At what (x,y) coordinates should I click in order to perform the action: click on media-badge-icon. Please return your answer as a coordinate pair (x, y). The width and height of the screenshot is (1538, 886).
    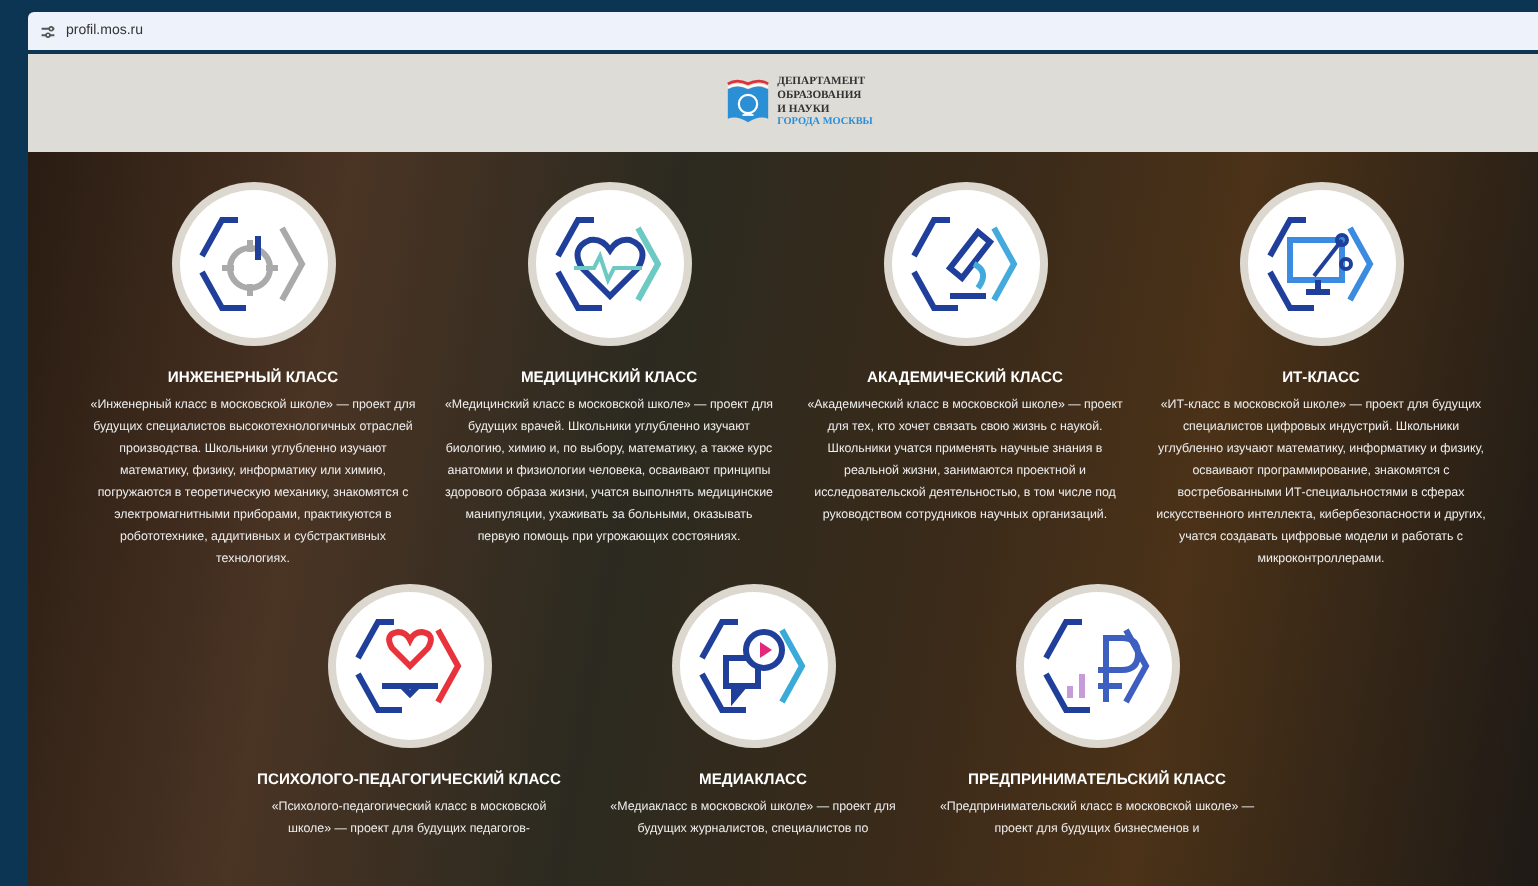
    Looking at the image, I should click on (753, 666).